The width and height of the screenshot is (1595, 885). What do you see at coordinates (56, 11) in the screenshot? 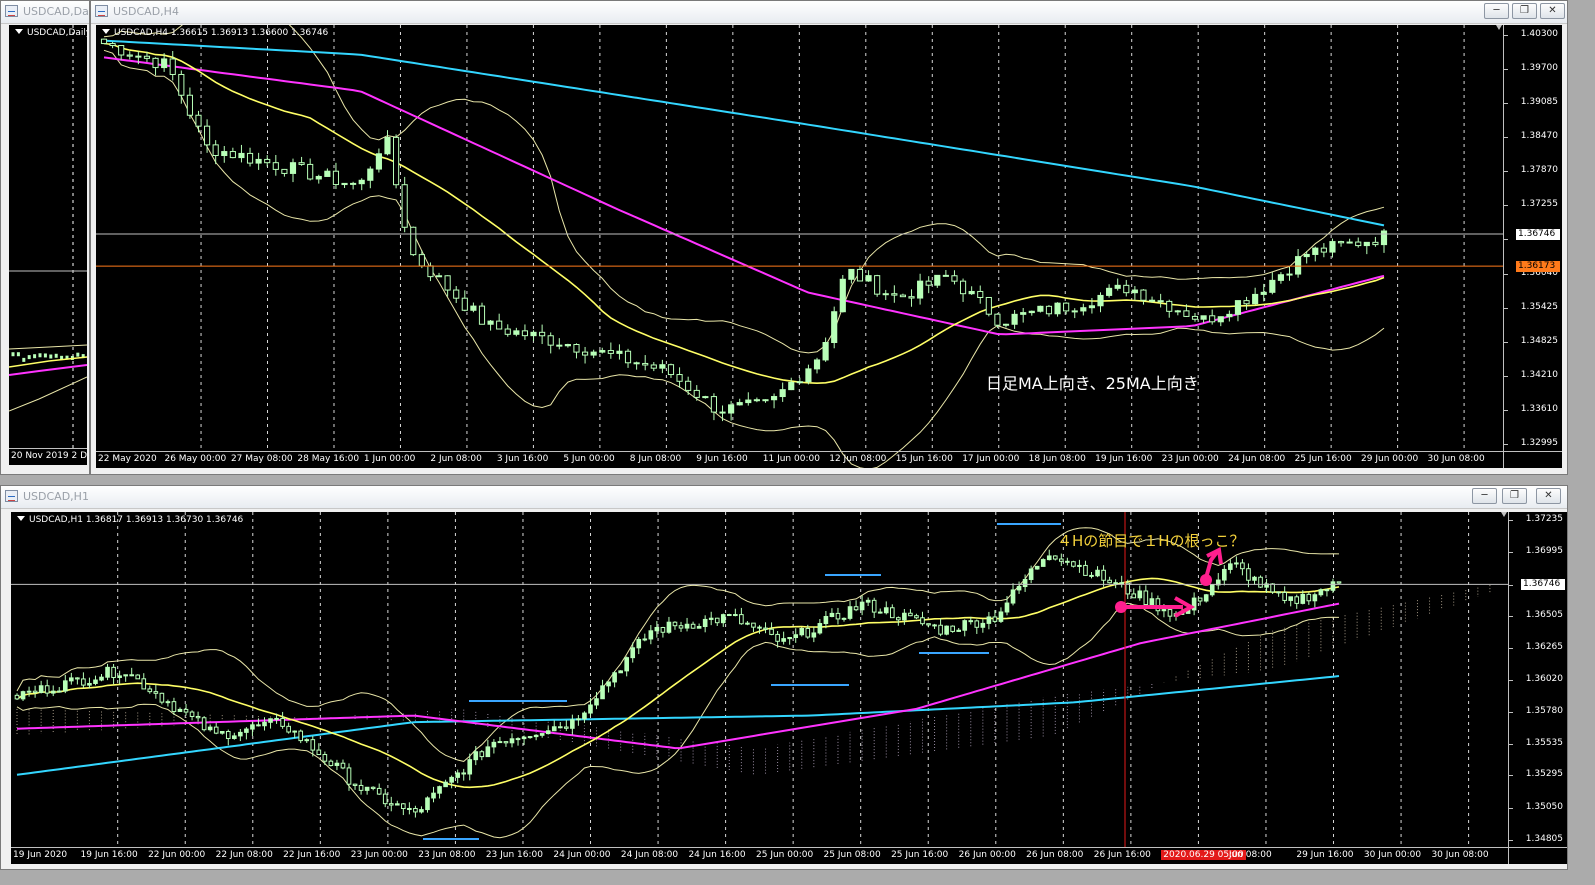
I see `daily-window-title: USDCAD,Daily` at bounding box center [56, 11].